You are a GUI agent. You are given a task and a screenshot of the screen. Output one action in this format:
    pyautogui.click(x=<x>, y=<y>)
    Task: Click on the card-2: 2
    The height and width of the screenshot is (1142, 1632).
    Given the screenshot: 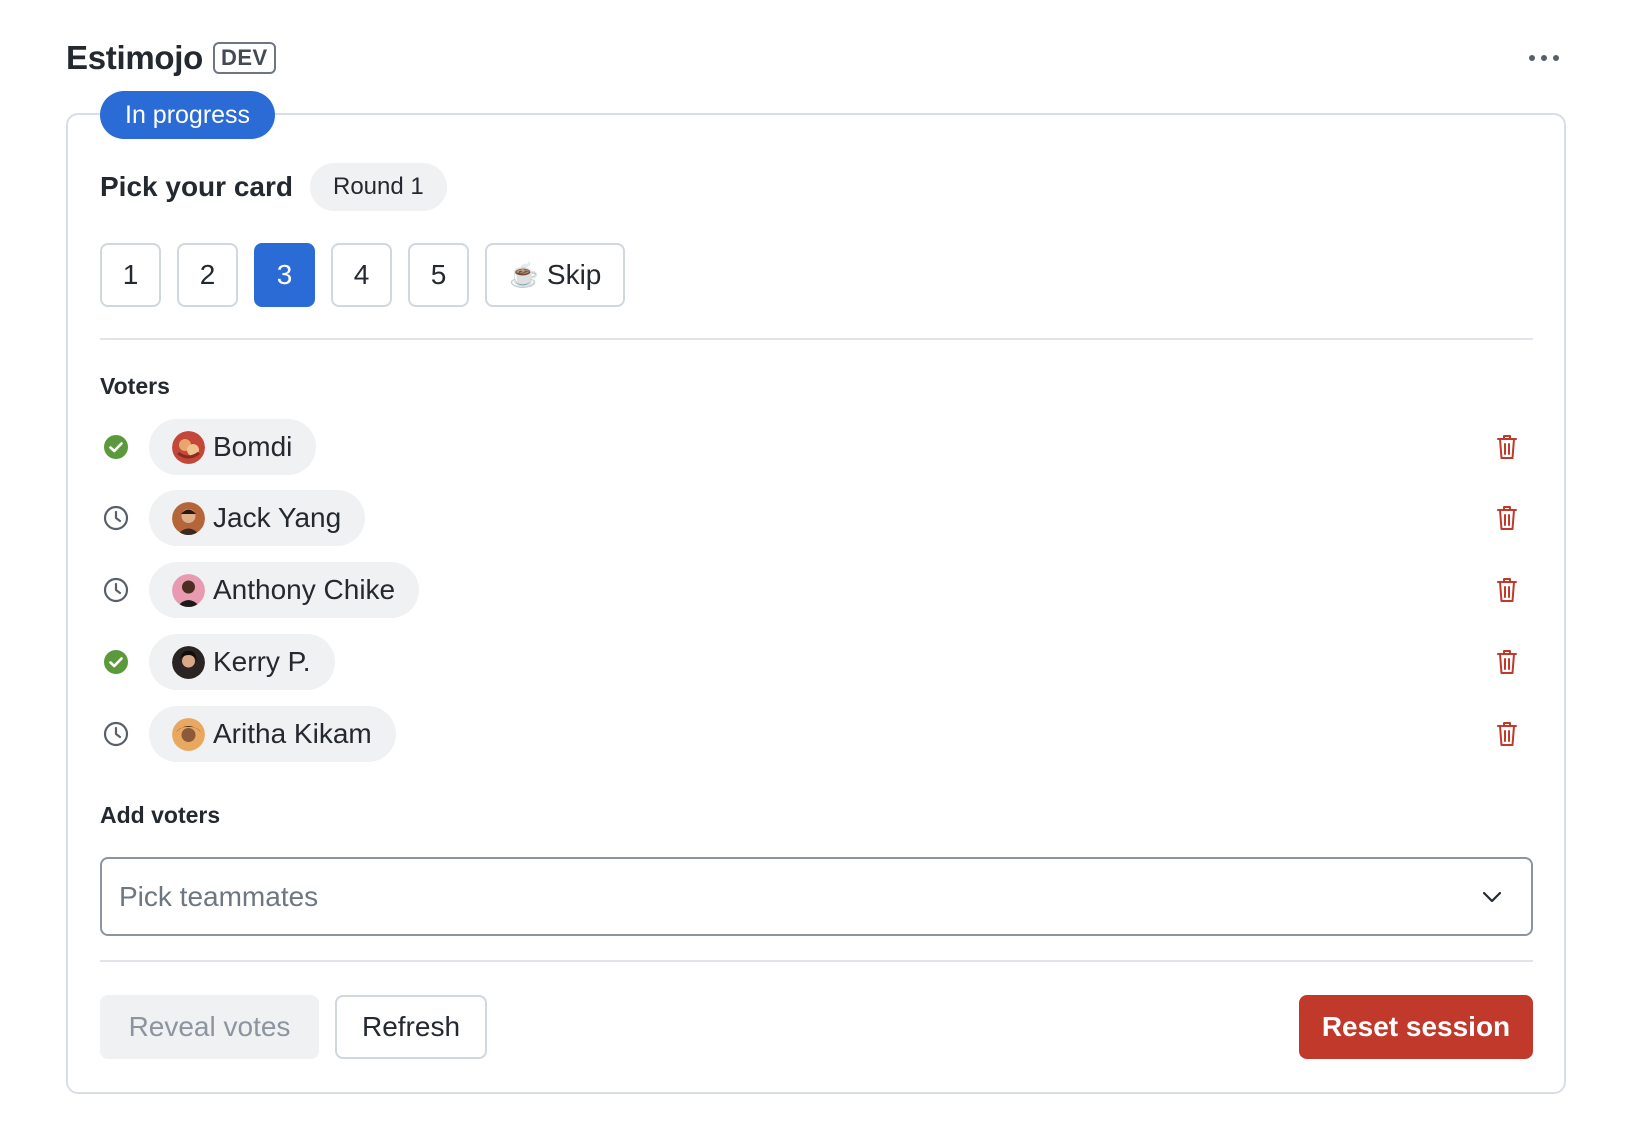 What is the action you would take?
    pyautogui.click(x=207, y=275)
    